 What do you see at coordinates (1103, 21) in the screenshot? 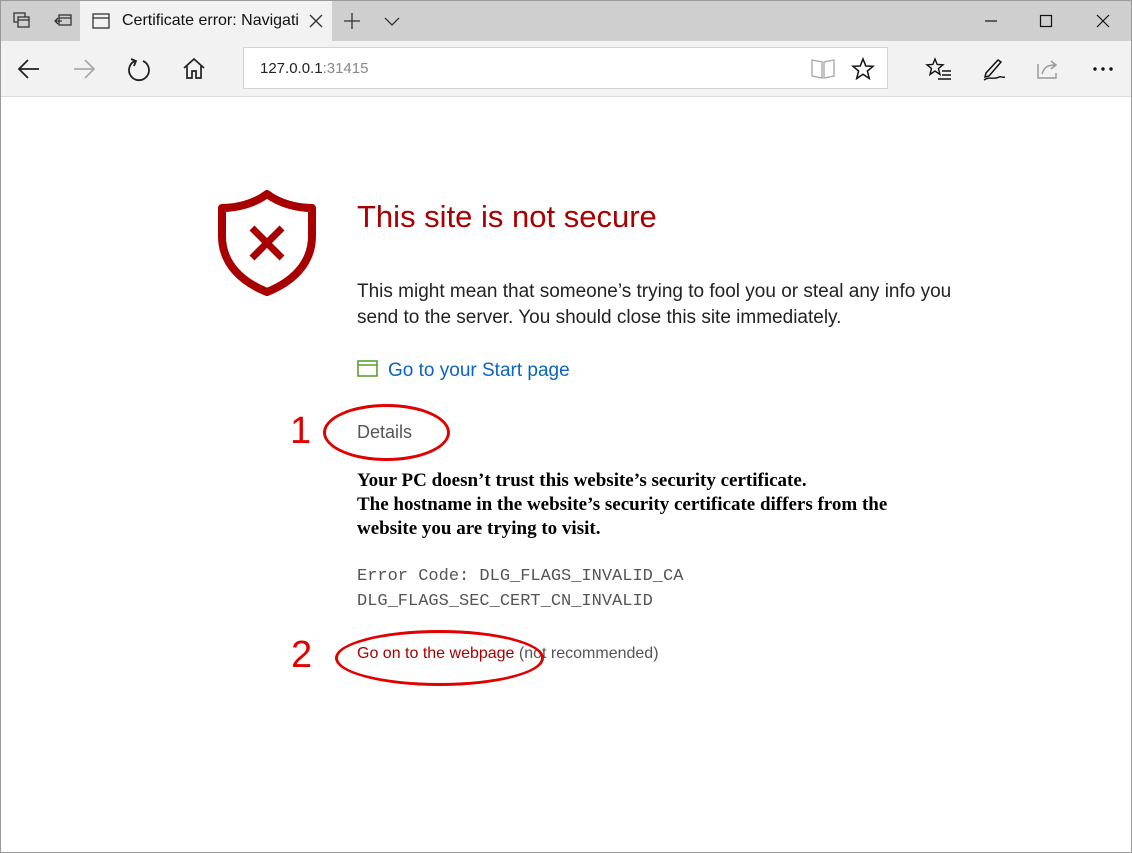
I see `close-window-icon` at bounding box center [1103, 21].